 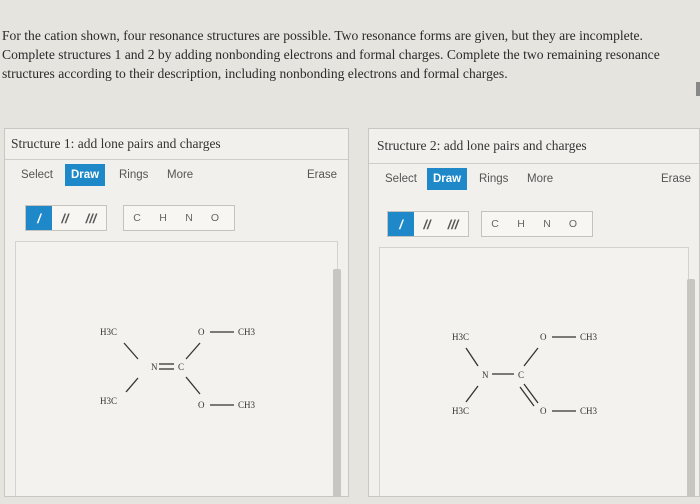 I want to click on structure-1-toolbar: Select Draw Rings More Erase, so click(x=176, y=175).